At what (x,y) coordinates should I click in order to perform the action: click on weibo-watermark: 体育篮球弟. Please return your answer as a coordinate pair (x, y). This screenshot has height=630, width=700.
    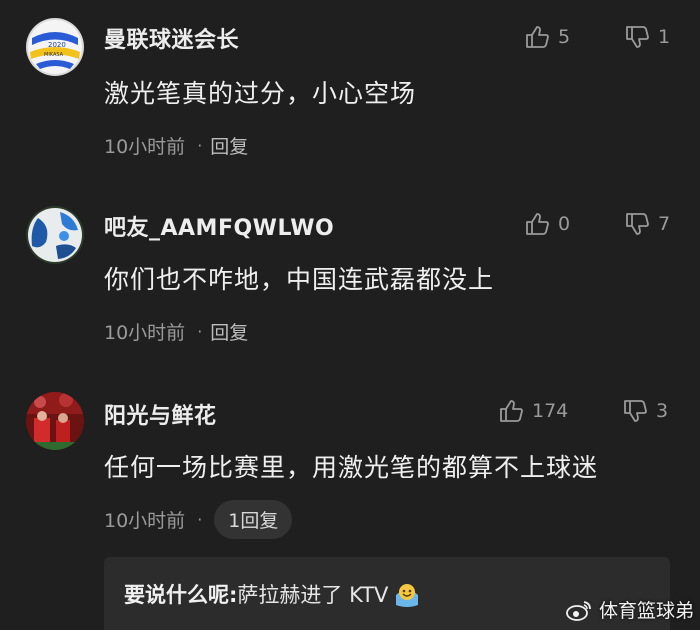
    Looking at the image, I should click on (629, 609).